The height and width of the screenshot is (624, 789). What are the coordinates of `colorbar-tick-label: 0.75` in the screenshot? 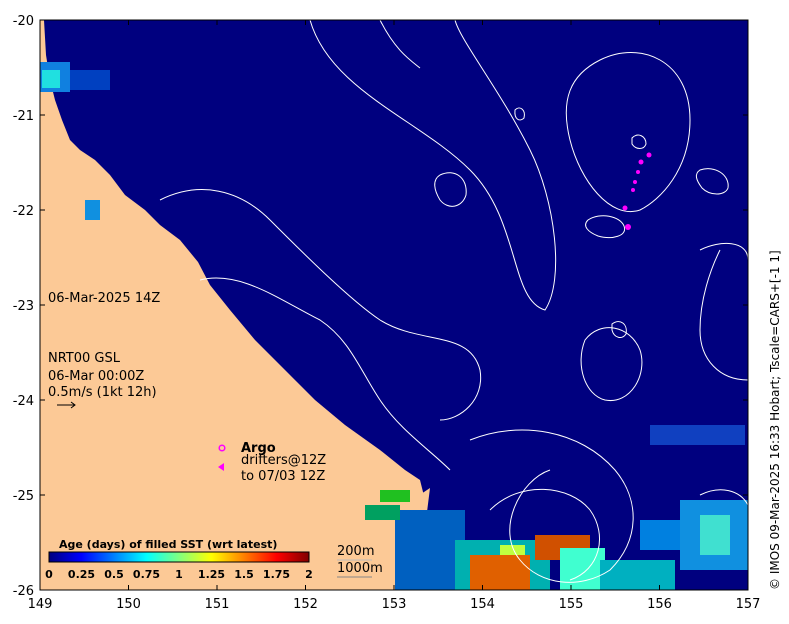 It's located at (146, 574).